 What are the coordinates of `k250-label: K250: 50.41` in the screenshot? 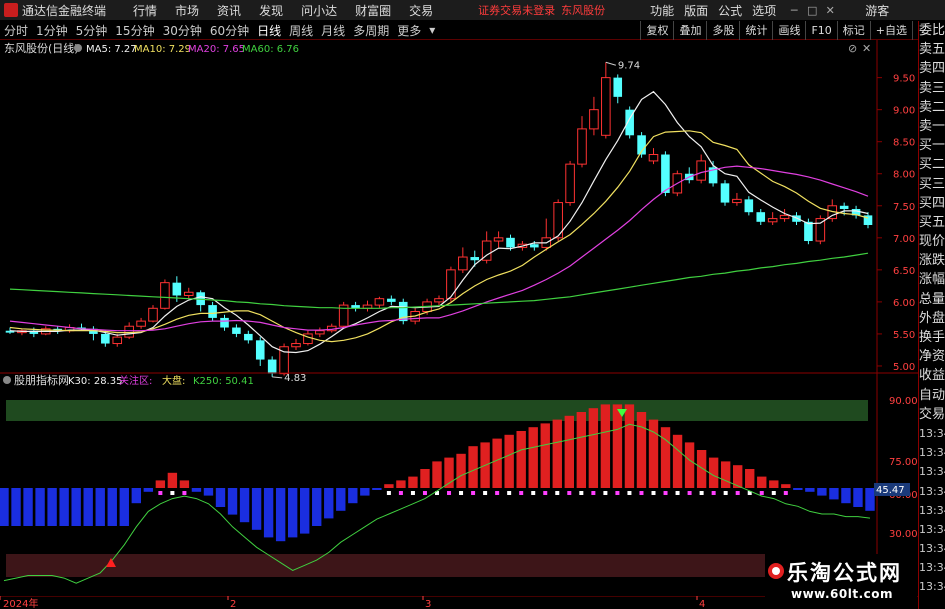 It's located at (223, 381).